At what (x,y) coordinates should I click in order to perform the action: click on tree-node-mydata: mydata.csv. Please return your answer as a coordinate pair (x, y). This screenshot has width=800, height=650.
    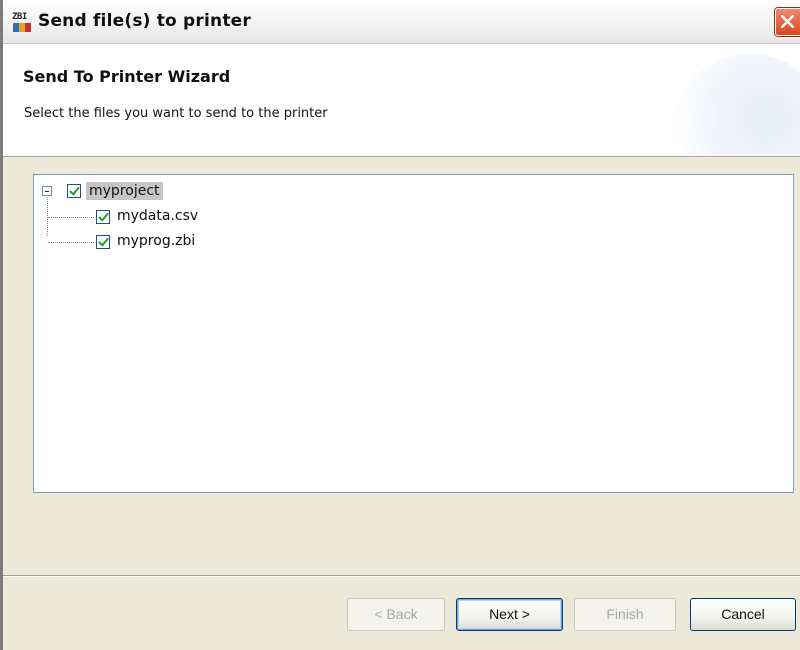
    Looking at the image, I should click on (157, 216).